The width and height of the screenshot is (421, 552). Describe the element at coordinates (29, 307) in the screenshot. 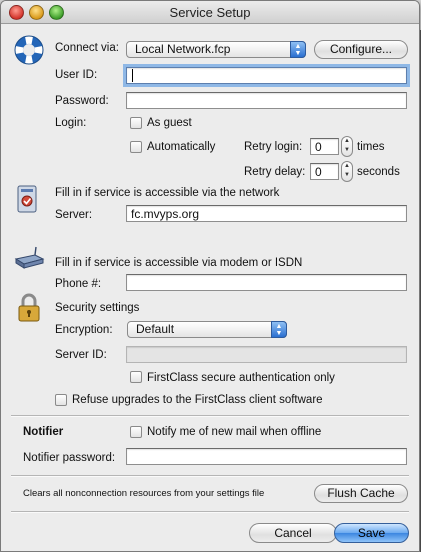

I see `lock-icon` at that location.